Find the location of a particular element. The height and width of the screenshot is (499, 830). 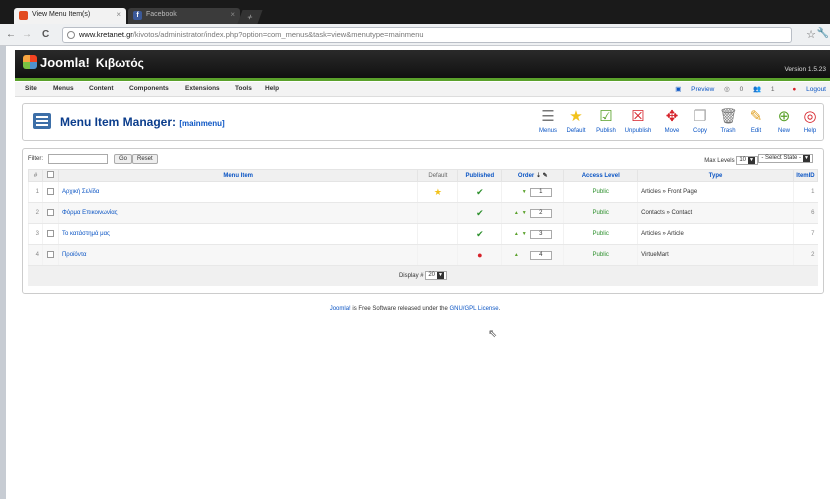

col-order: Order ⇣ ✎ is located at coordinates (533, 175).